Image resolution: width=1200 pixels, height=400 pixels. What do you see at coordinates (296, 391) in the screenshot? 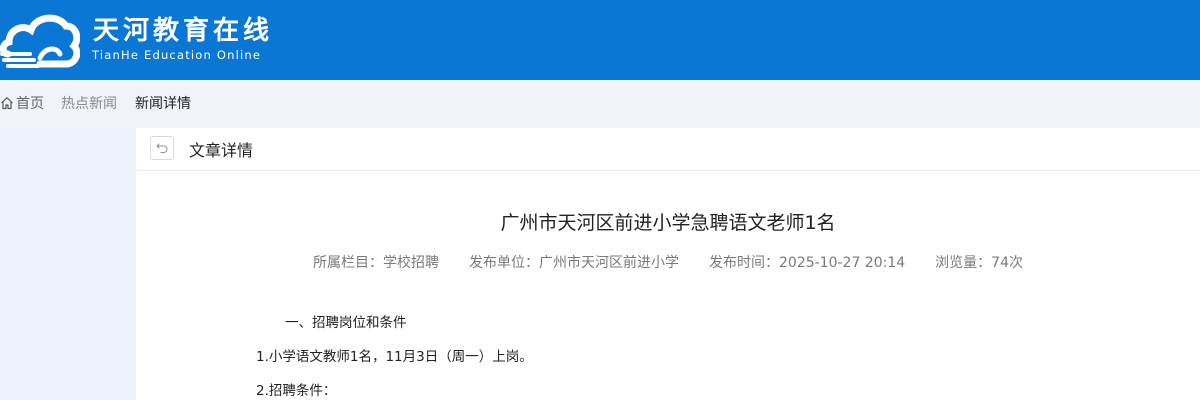
I see `article-paragraph: 2.招聘条件：` at bounding box center [296, 391].